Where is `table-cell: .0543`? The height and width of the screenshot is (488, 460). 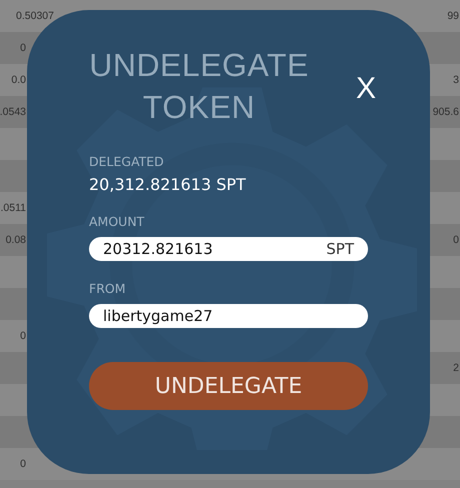 table-cell: .0543 is located at coordinates (13, 112).